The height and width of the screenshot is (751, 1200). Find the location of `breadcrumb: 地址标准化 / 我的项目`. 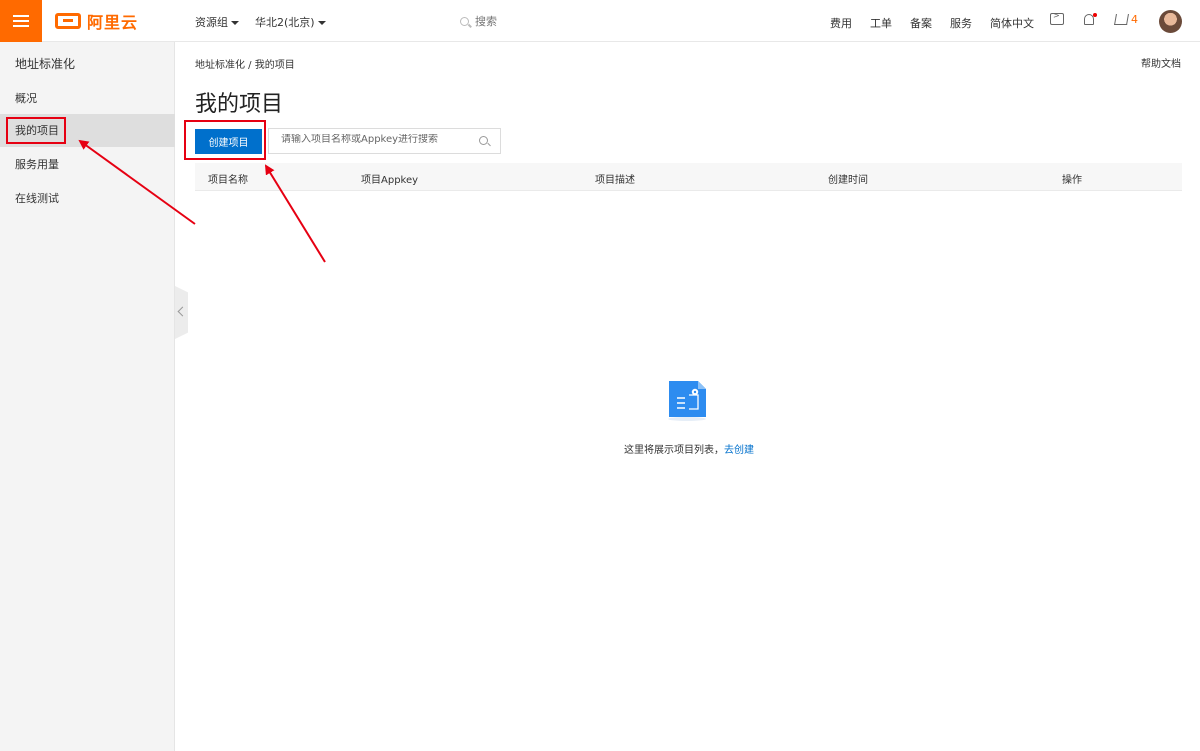

breadcrumb: 地址标准化 / 我的项目 is located at coordinates (245, 65).